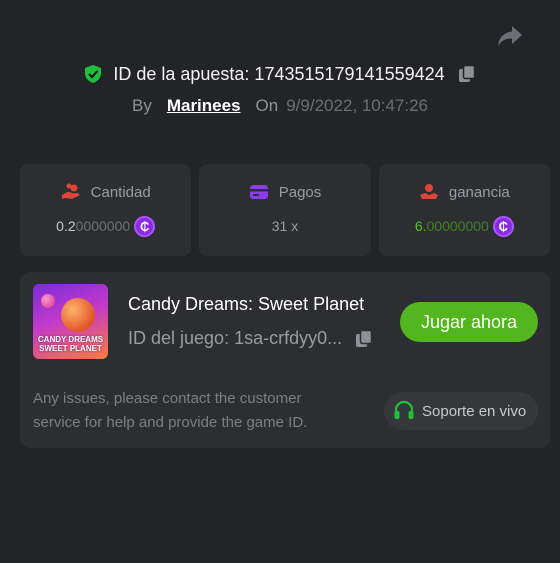 This screenshot has width=560, height=563. I want to click on stat-profit: ganancia 6. 00000000 ₵, so click(464, 210).